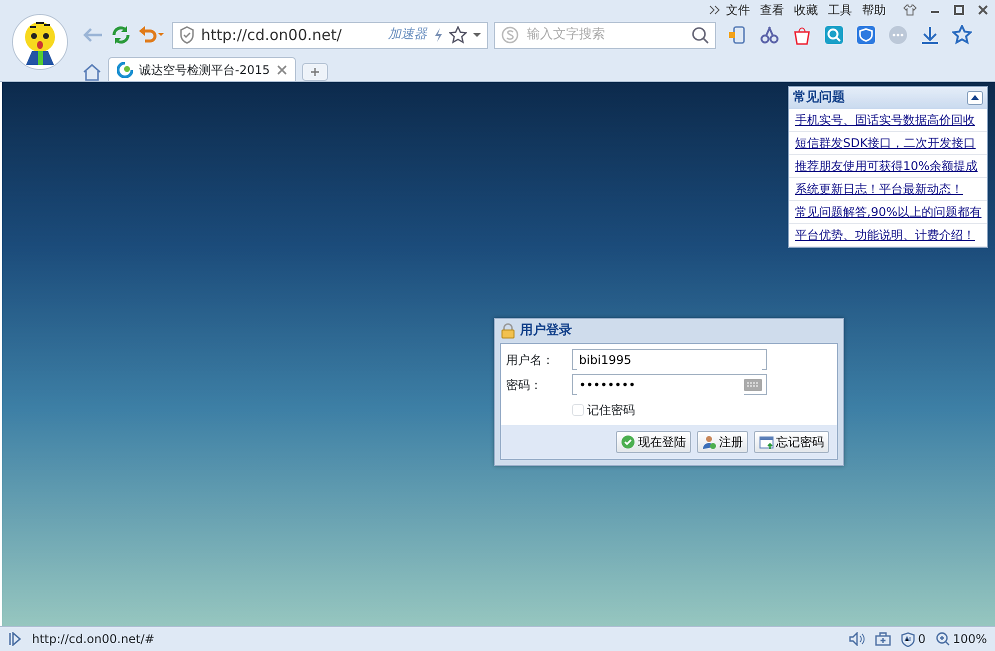 The height and width of the screenshot is (651, 995). Describe the element at coordinates (125, 70) in the screenshot. I see `site-logo-icon` at that location.